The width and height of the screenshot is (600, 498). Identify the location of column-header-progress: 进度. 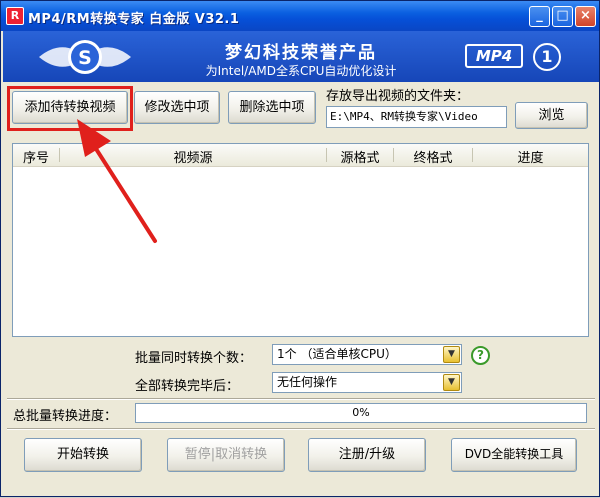
(530, 156).